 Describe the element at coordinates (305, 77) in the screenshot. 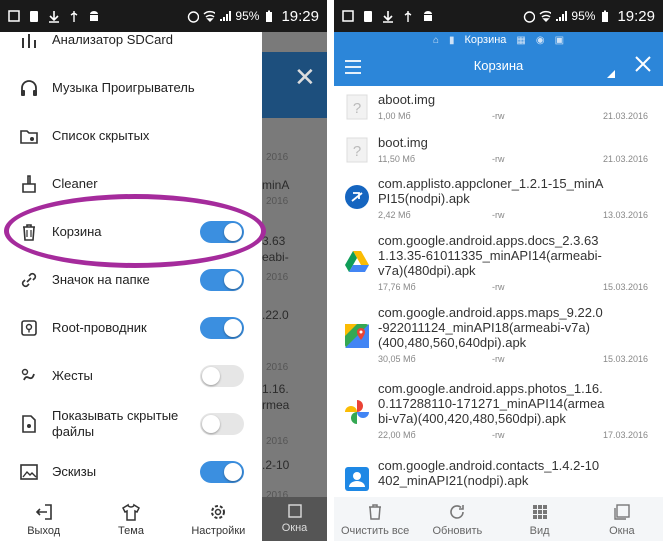

I see `background-close-icon: ✕` at that location.